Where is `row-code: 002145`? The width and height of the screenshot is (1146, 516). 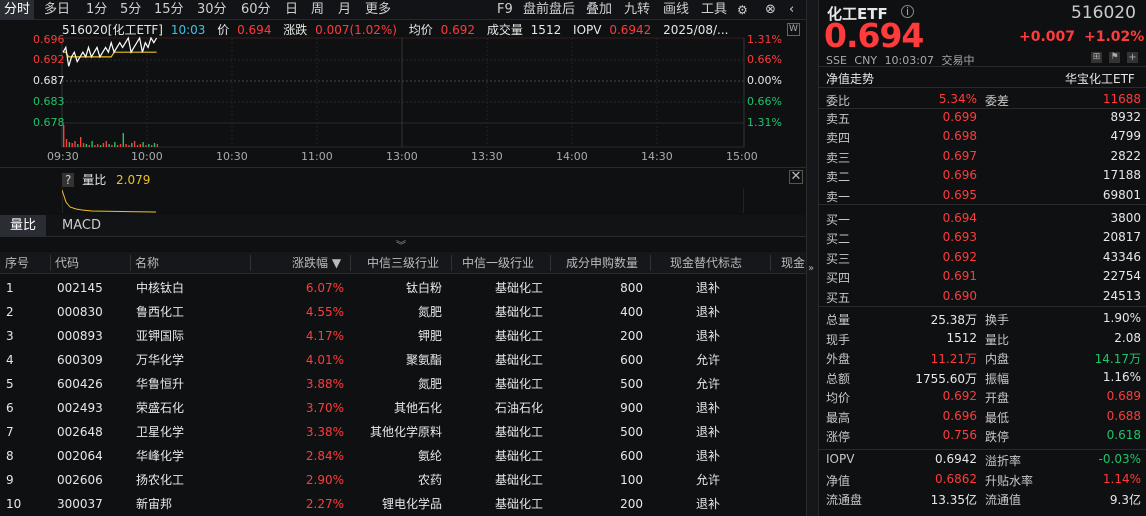
row-code: 002145 is located at coordinates (80, 288).